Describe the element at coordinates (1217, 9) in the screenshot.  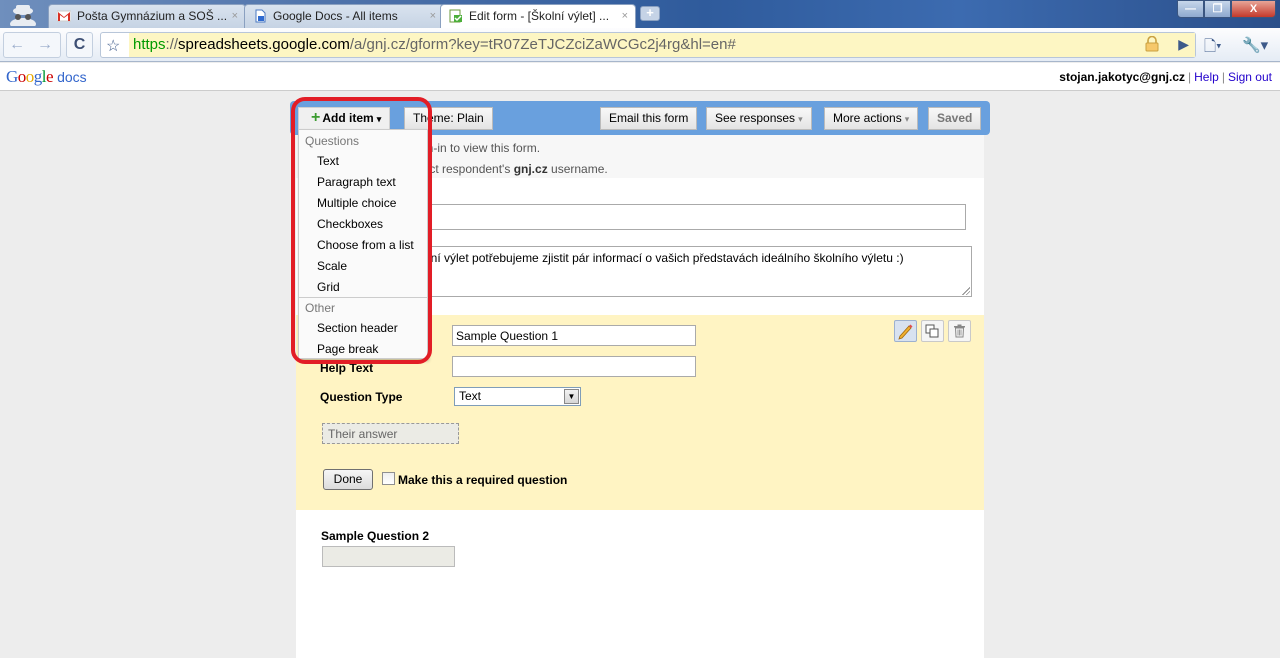
I see `restore-button: ❐` at that location.